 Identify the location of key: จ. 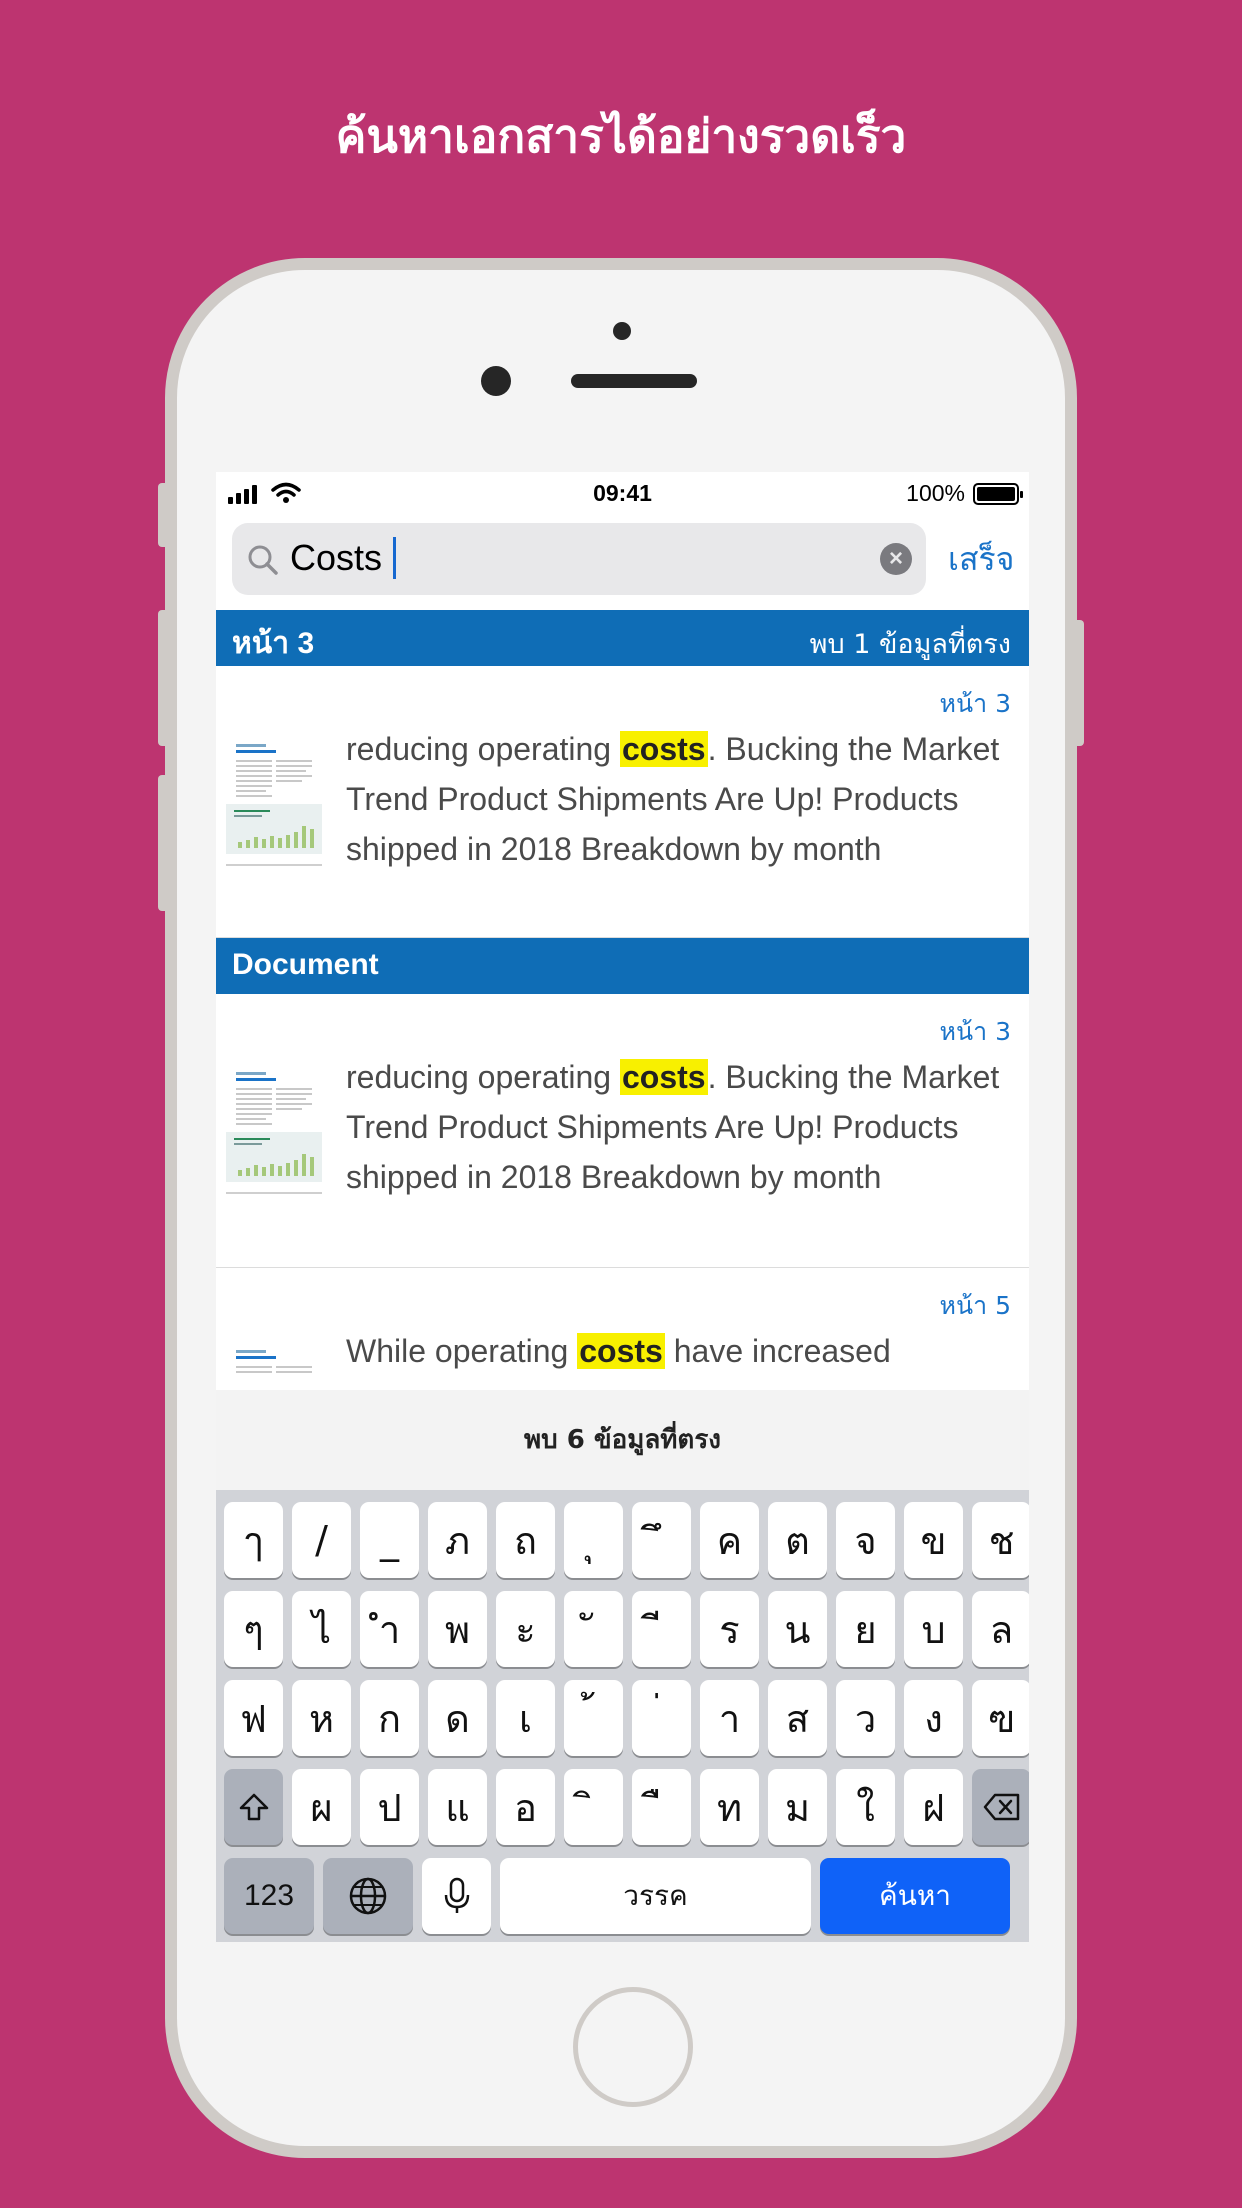
(865, 1540).